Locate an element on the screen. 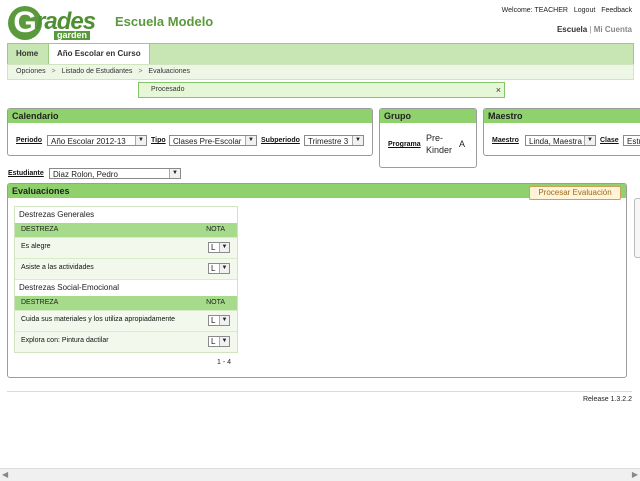 The width and height of the screenshot is (640, 481). subperiodo-value: Trimestre 3 is located at coordinates (328, 141).